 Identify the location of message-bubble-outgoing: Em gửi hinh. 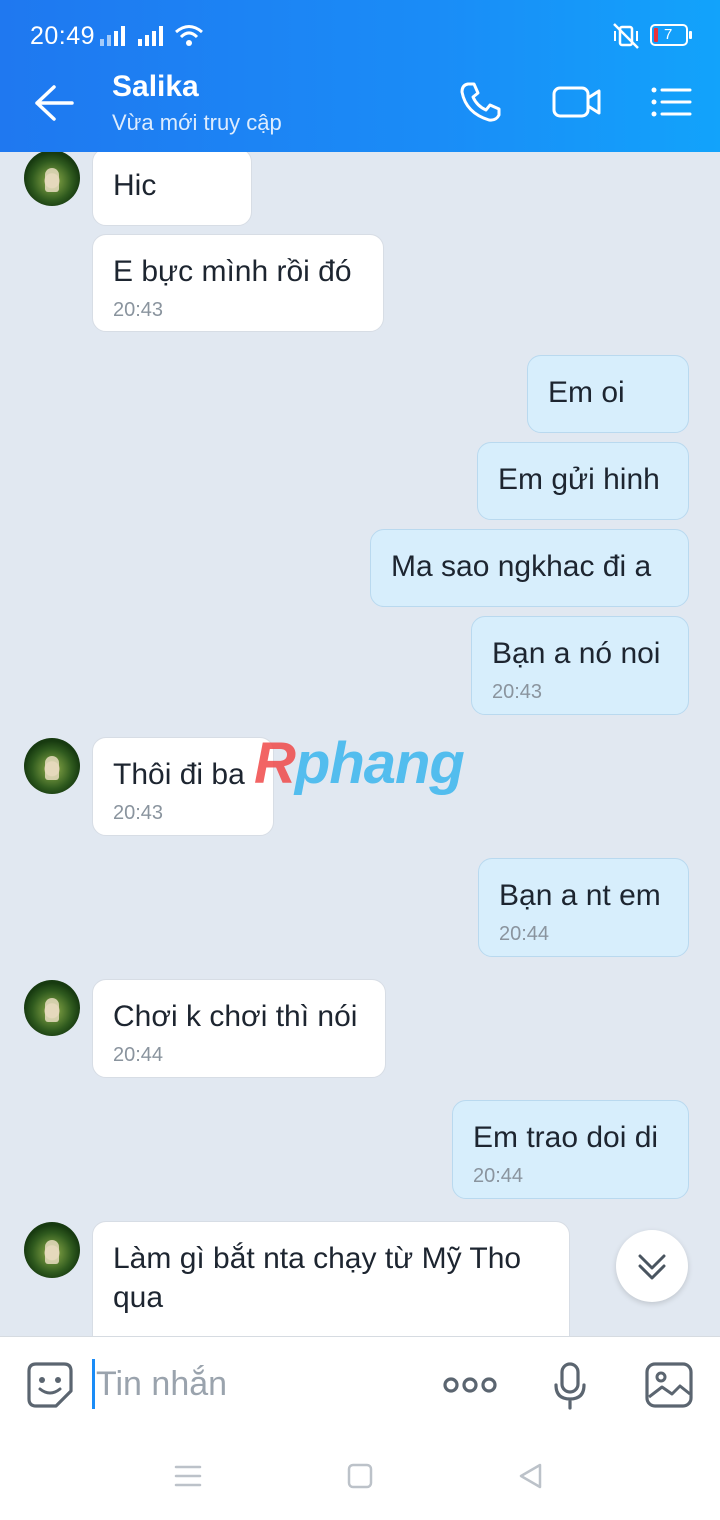
(583, 481).